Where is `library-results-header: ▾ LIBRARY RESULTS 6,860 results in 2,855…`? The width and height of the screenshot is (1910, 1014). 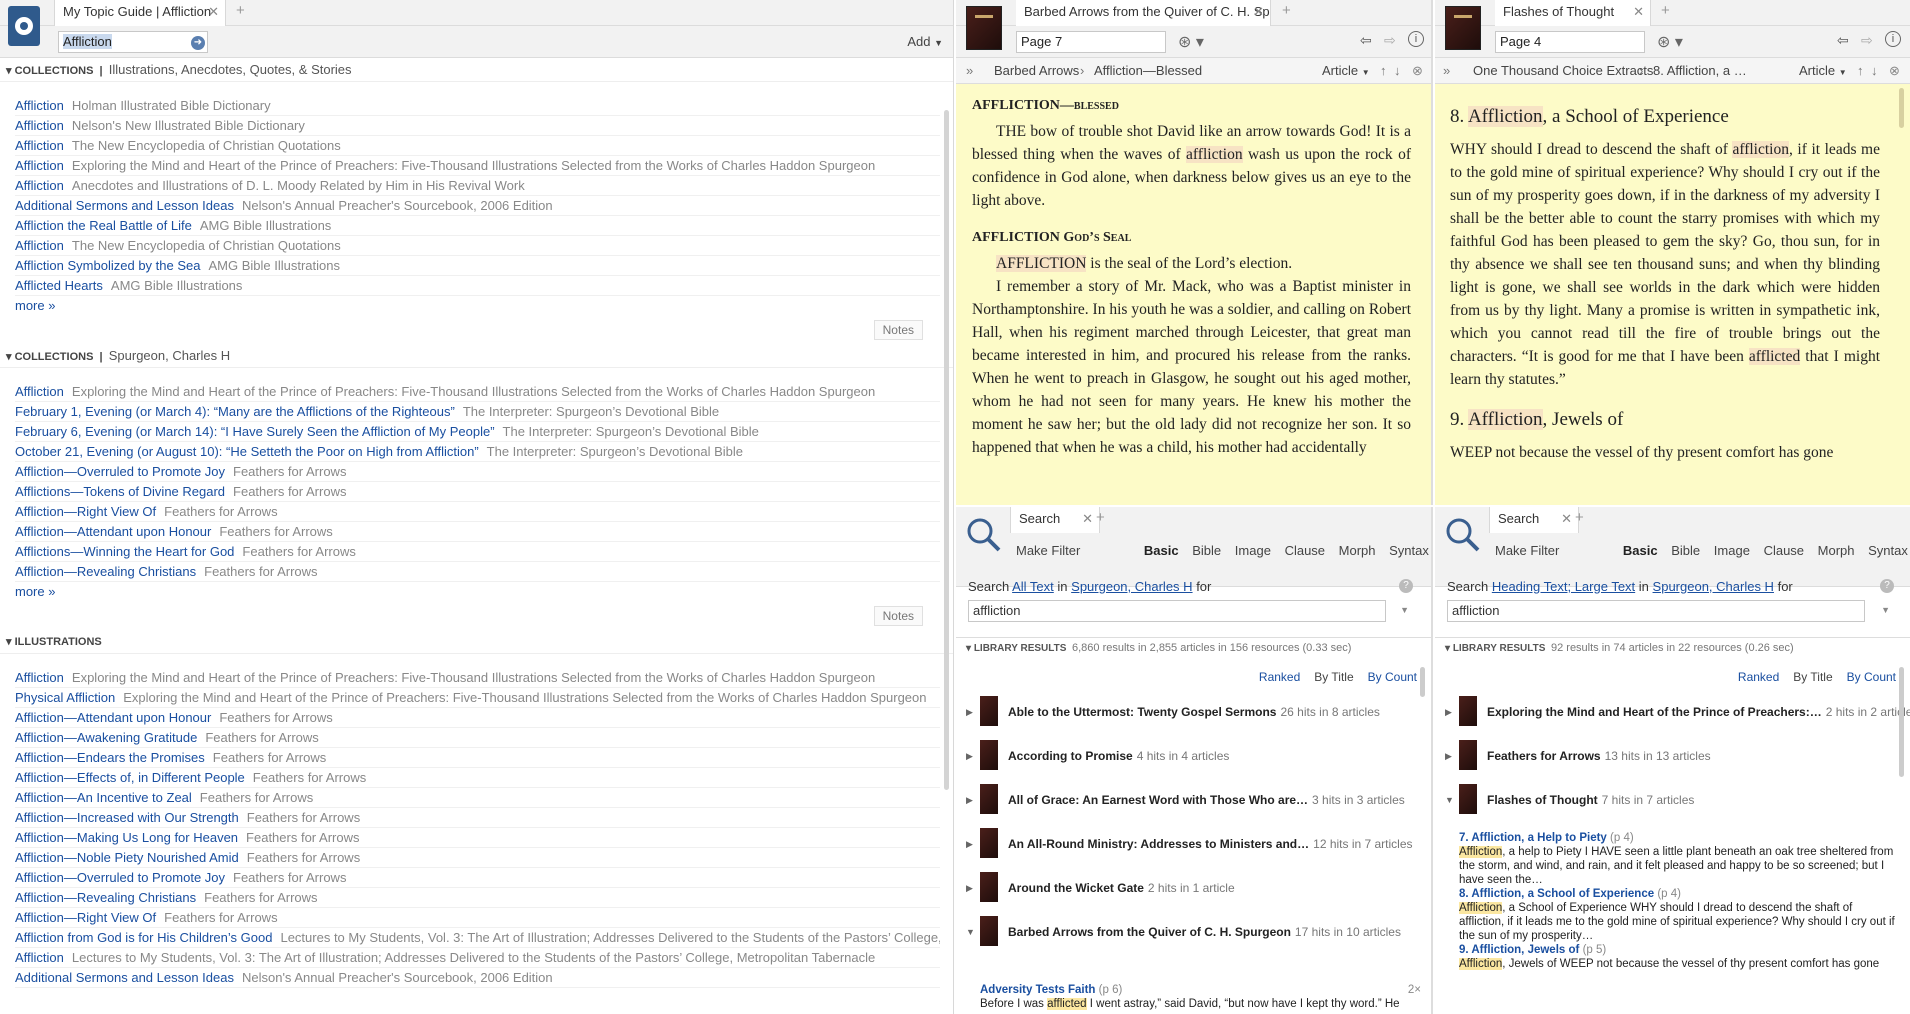 library-results-header: ▾ LIBRARY RESULTS 6,860 results in 2,855… is located at coordinates (1193, 647).